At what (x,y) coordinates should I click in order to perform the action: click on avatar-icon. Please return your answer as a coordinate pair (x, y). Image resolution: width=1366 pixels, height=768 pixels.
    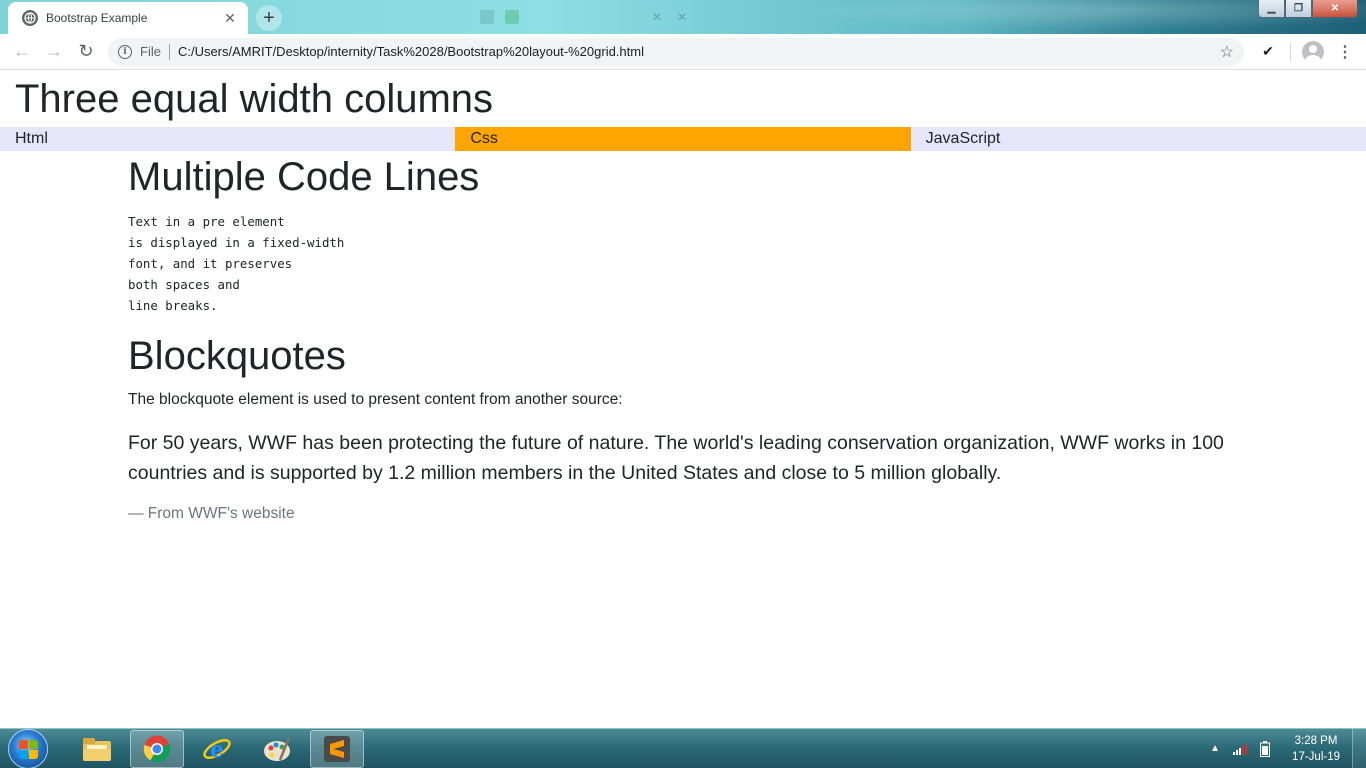
    Looking at the image, I should click on (1313, 51).